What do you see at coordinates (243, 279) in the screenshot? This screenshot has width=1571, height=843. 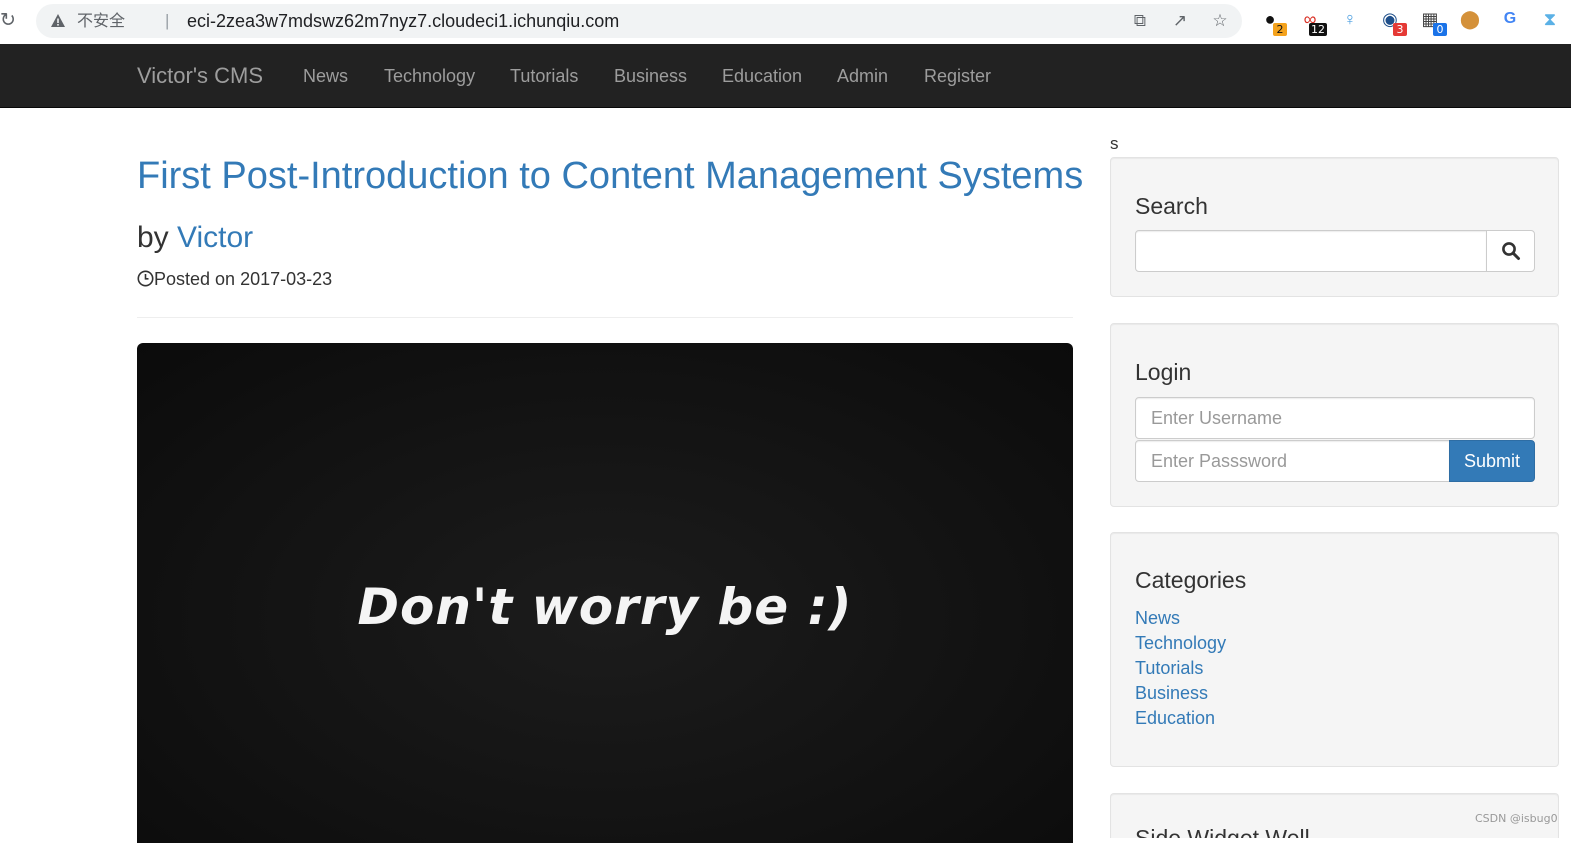 I see `posted-on-label: Posted on 2017-03-23` at bounding box center [243, 279].